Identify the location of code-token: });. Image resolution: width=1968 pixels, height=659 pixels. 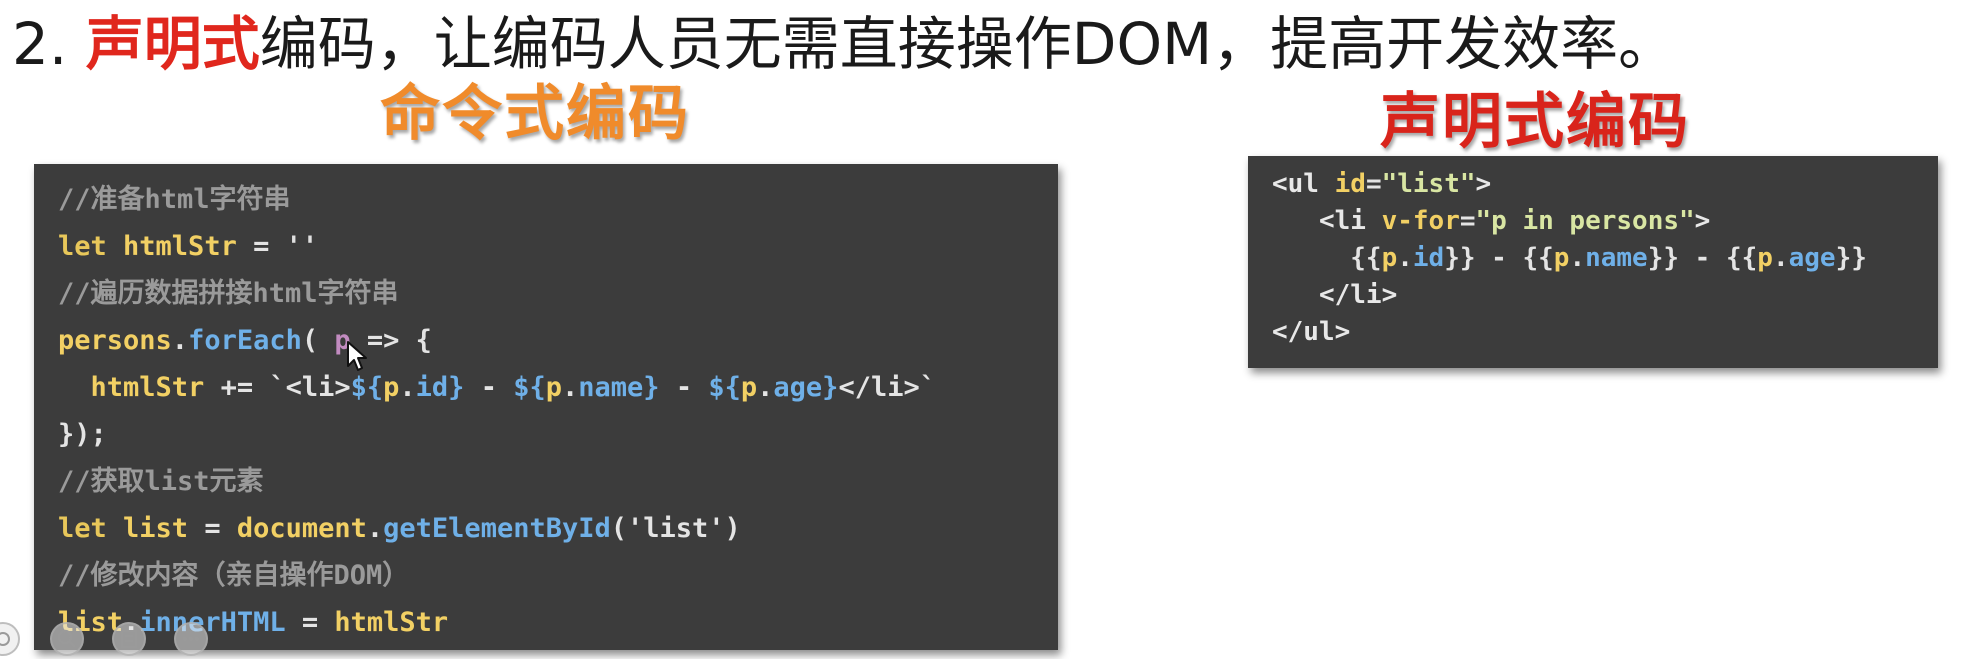
(82, 434).